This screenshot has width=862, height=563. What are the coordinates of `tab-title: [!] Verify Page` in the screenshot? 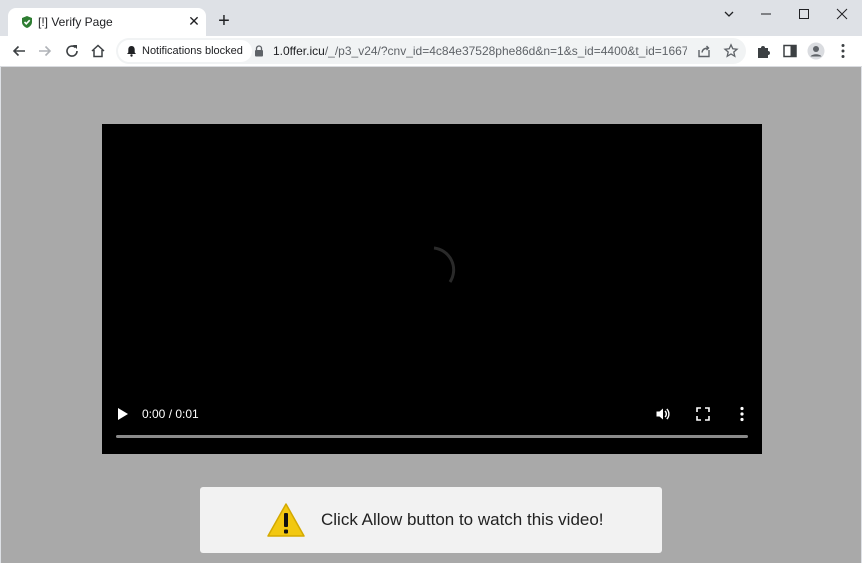 It's located at (75, 22).